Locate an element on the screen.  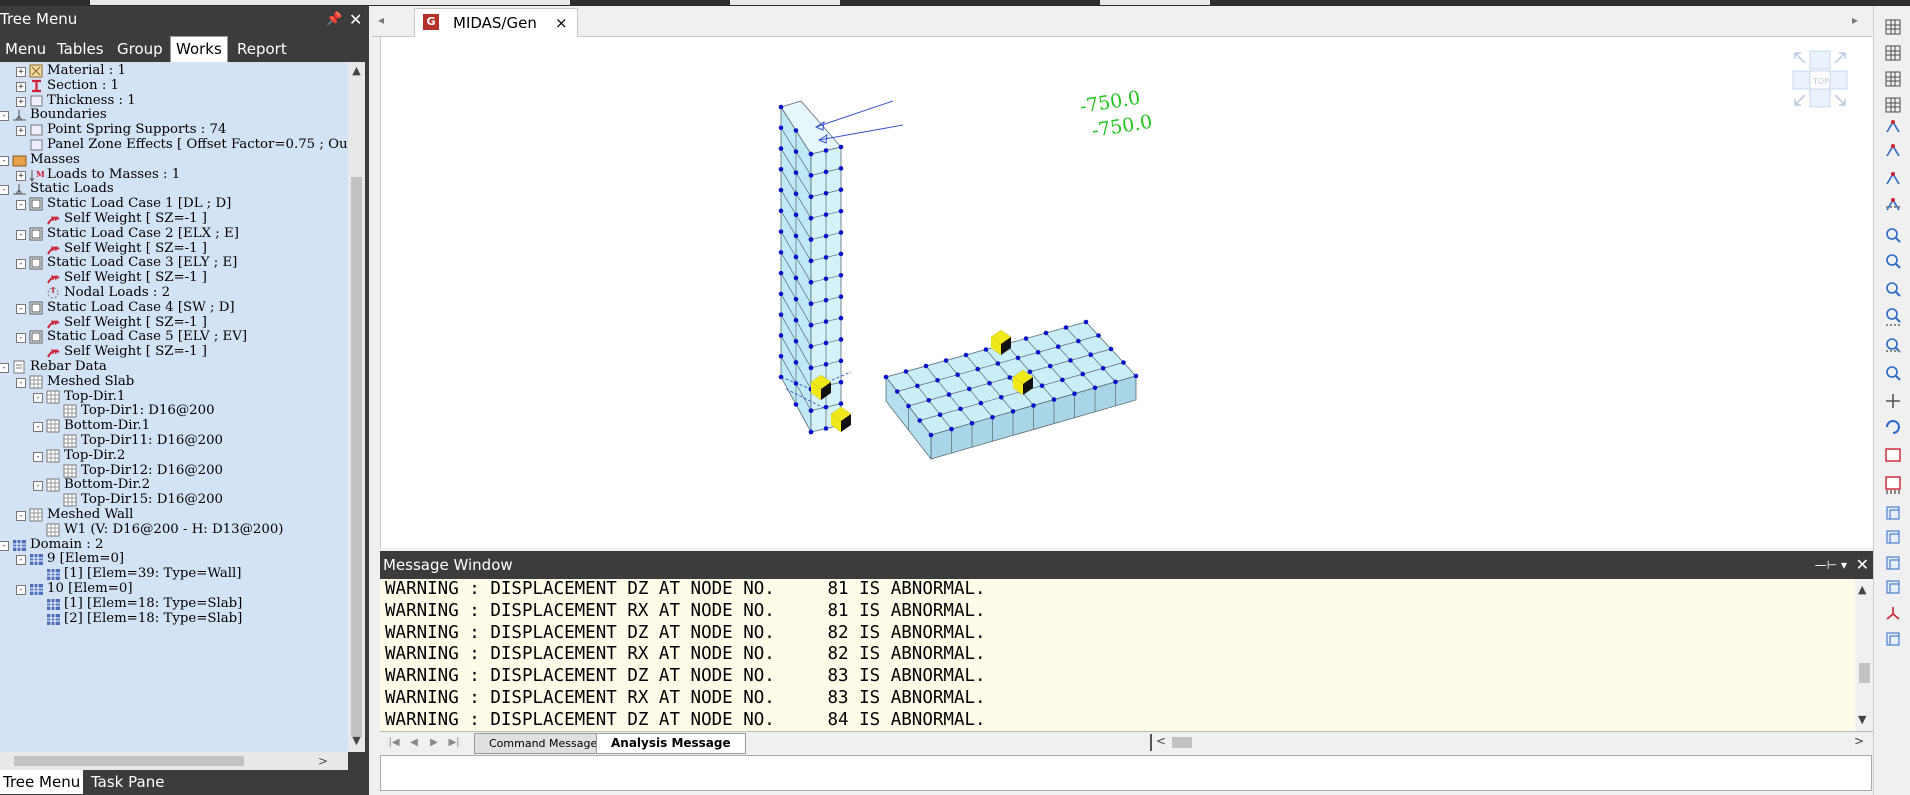
view-top-icon is located at coordinates (1893, 537).